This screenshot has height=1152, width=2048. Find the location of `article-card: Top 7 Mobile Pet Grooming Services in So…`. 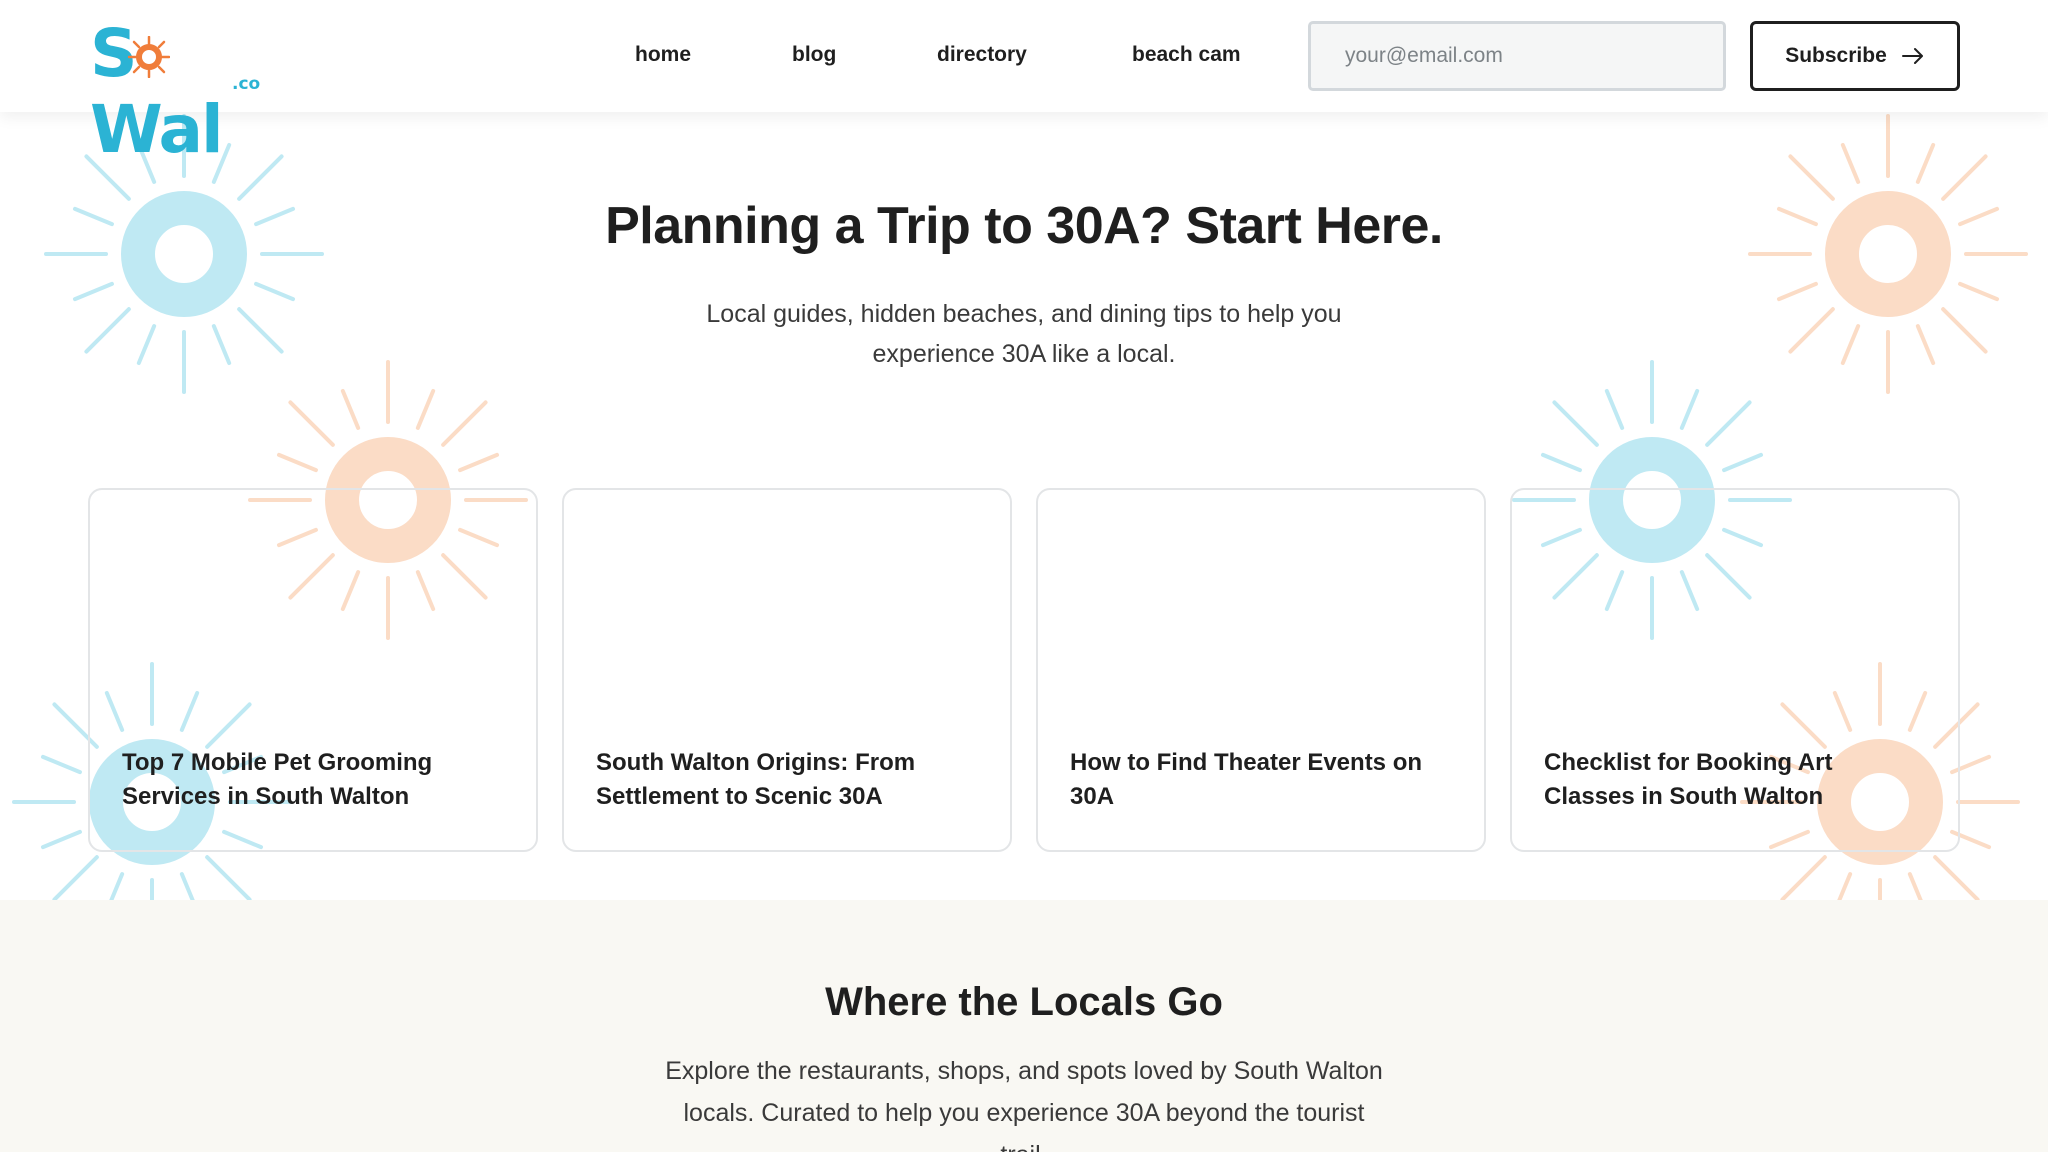

article-card: Top 7 Mobile Pet Grooming Services in So… is located at coordinates (313, 670).